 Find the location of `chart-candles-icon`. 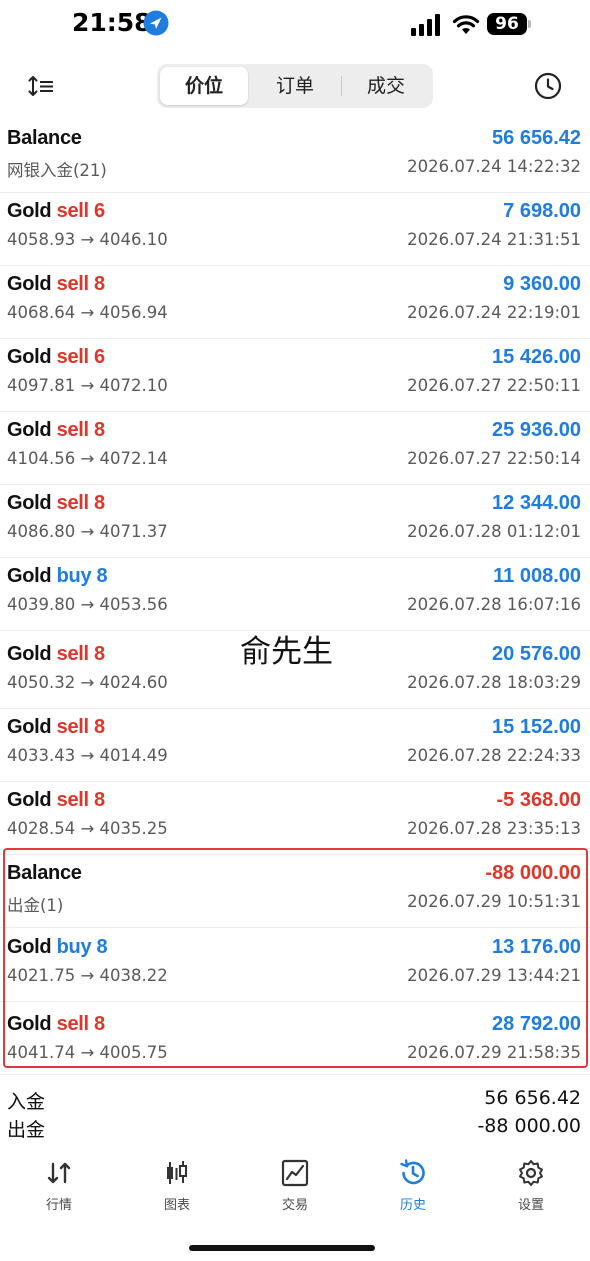

chart-candles-icon is located at coordinates (177, 1172).